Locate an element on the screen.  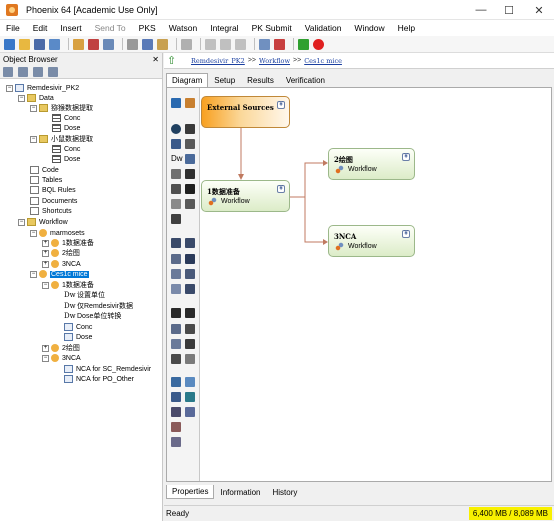
tree-item: Code is located at coordinates (44, 170).